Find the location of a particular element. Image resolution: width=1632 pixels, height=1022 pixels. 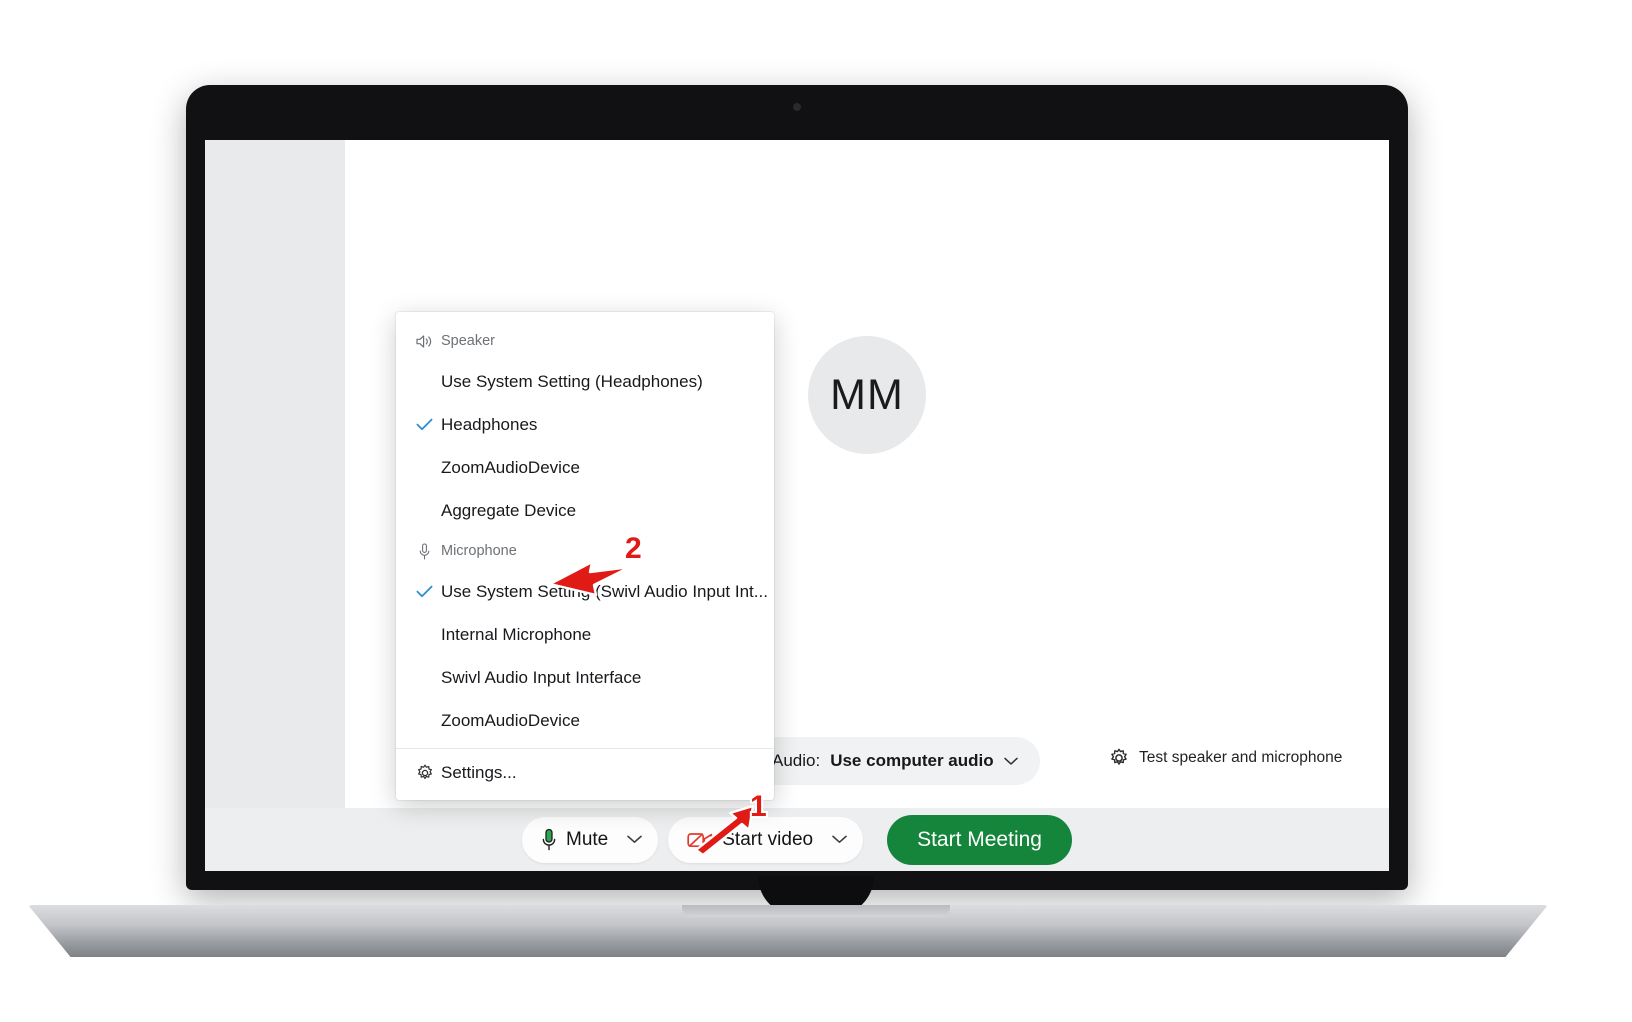

start-meeting-button: Start Meeting is located at coordinates (979, 839).